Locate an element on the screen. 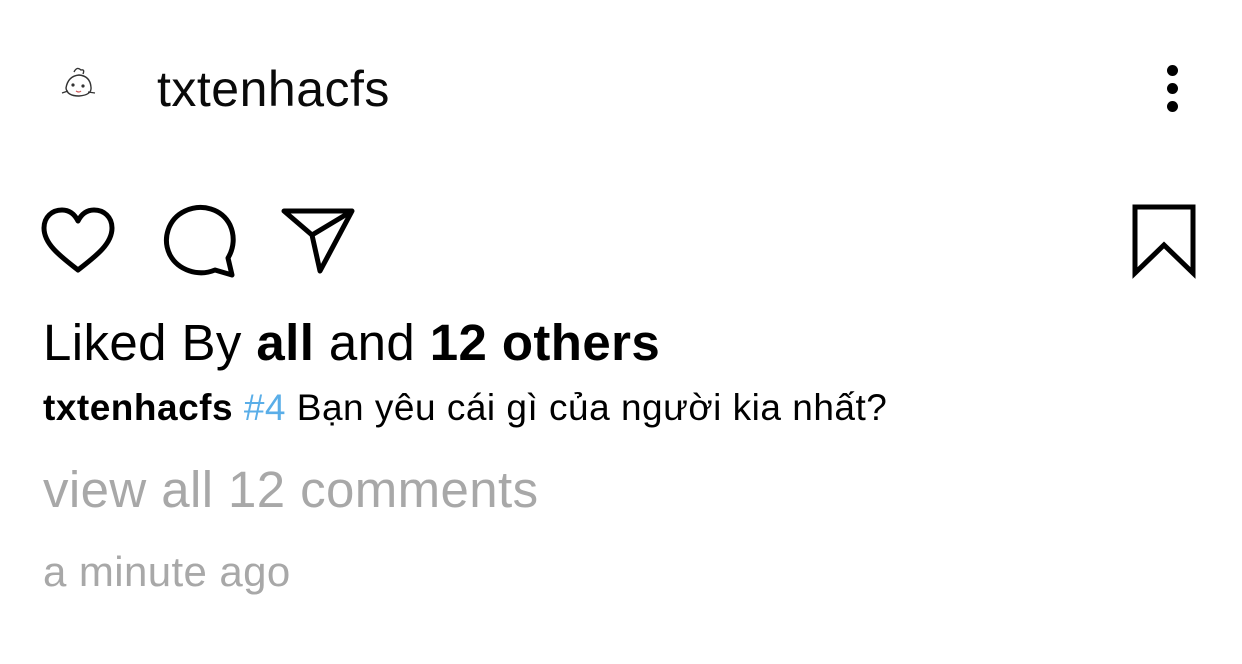  caption-text: Bạn yêu cái gì của người kia nhất? is located at coordinates (587, 407).